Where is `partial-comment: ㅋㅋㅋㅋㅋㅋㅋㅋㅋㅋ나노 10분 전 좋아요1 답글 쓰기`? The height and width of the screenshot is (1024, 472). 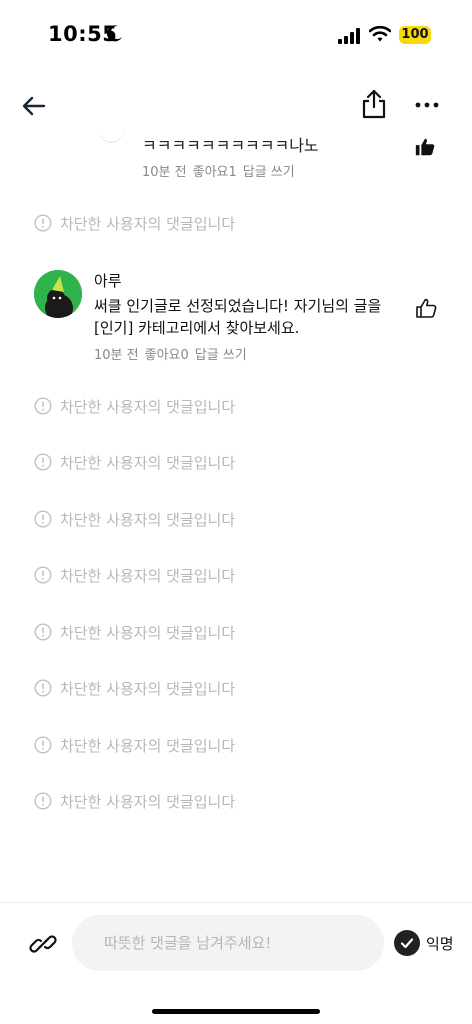 partial-comment: ㅋㅋㅋㅋㅋㅋㅋㅋㅋㅋ나노 10분 전 좋아요1 답글 쓰기 is located at coordinates (236, 158).